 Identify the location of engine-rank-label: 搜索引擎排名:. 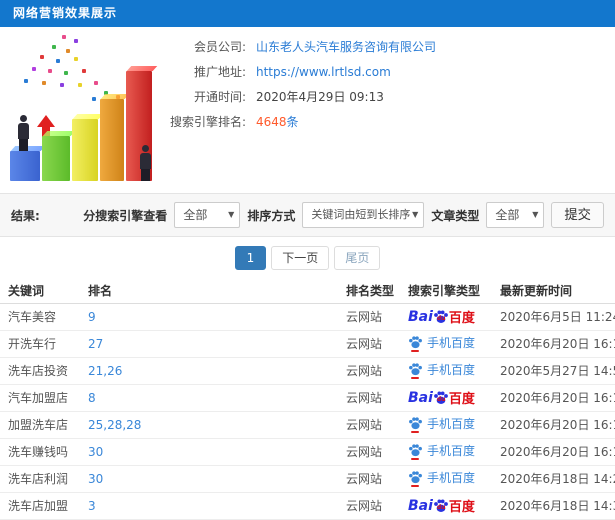
(207, 122).